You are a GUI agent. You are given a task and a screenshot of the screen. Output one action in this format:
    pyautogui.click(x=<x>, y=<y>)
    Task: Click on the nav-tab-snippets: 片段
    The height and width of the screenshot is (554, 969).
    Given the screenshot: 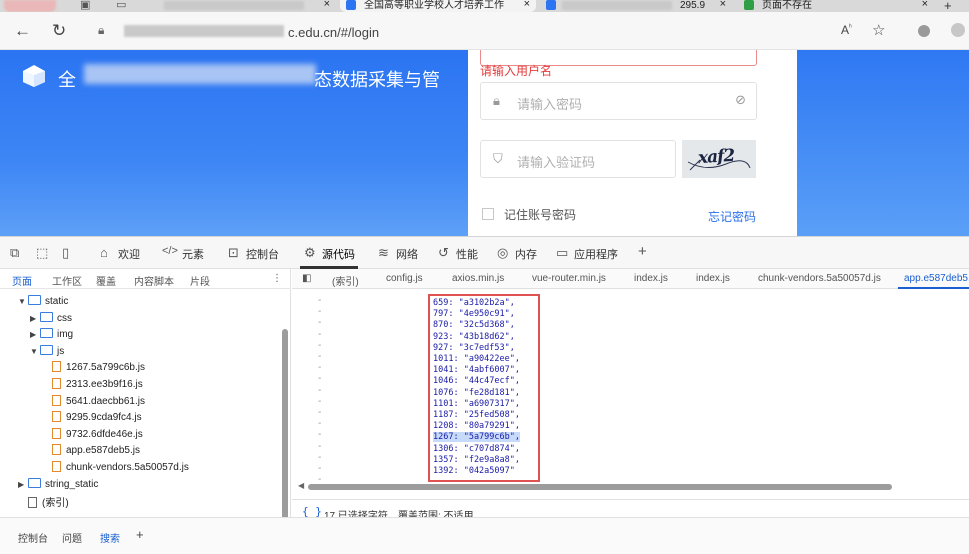 What is the action you would take?
    pyautogui.click(x=200, y=280)
    